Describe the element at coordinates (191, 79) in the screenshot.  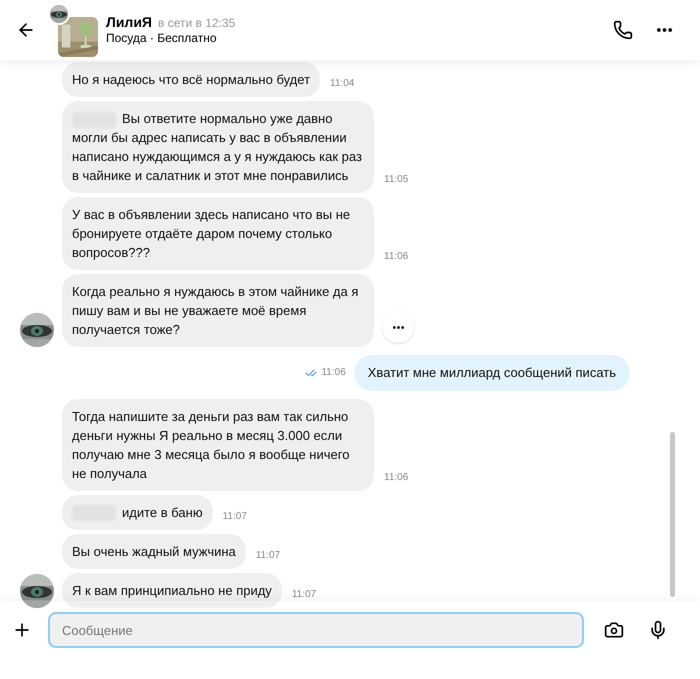
I see `message-text: Но я надеюсь что всё нормально будет` at that location.